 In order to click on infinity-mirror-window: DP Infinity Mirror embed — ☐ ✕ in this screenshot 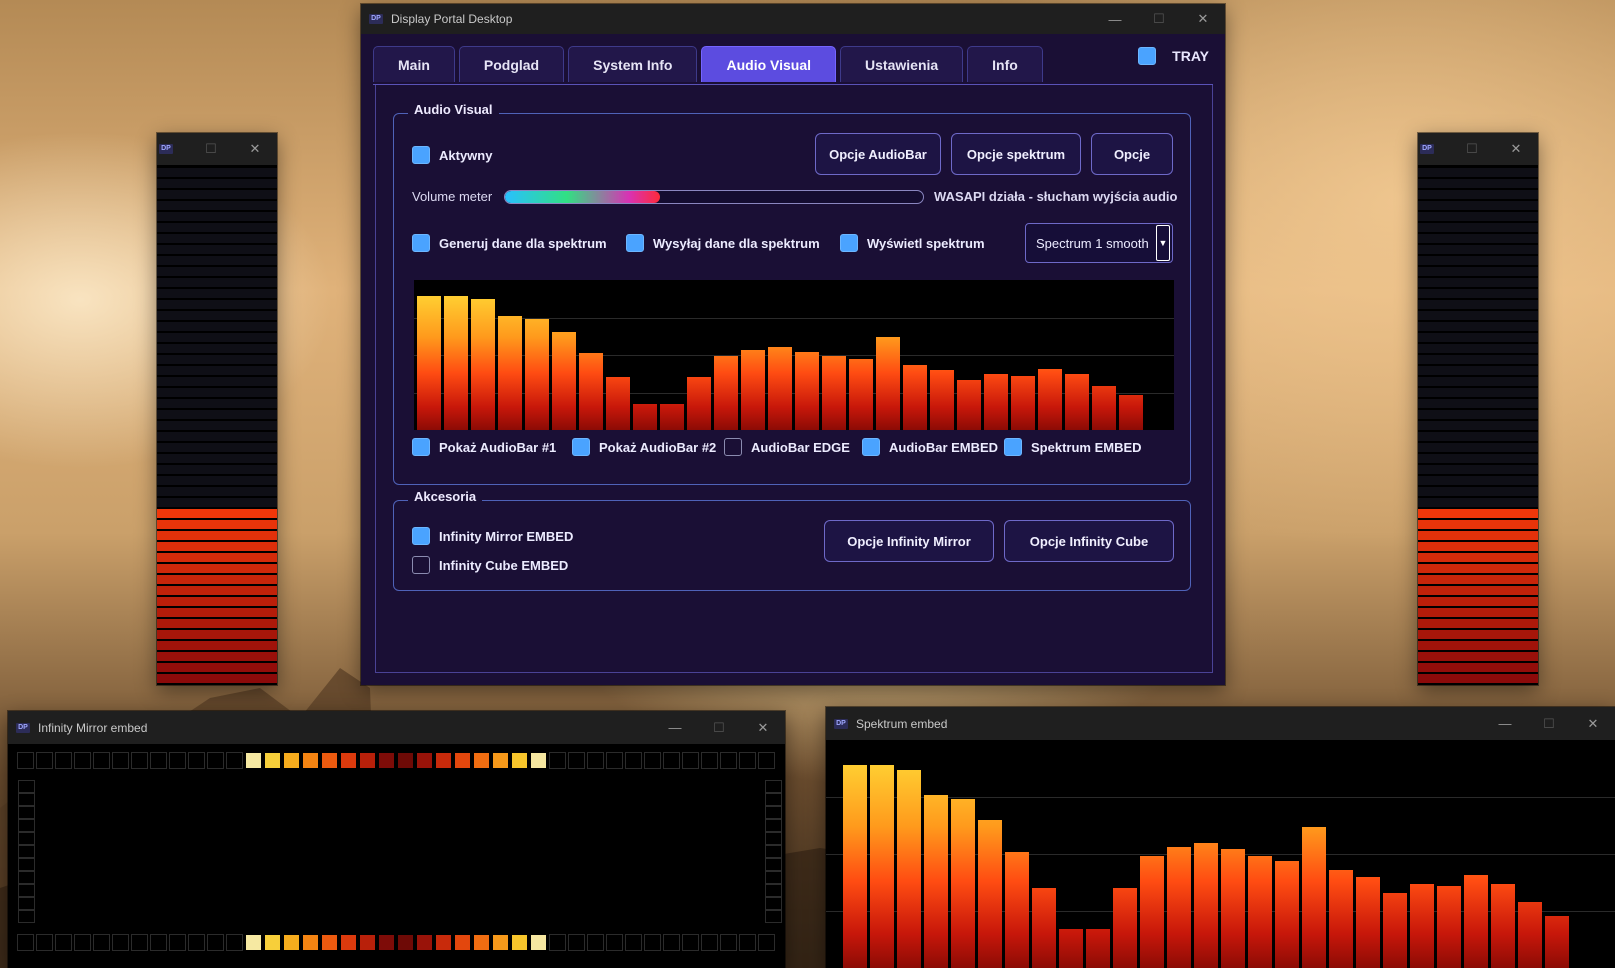, I will do `click(396, 839)`.